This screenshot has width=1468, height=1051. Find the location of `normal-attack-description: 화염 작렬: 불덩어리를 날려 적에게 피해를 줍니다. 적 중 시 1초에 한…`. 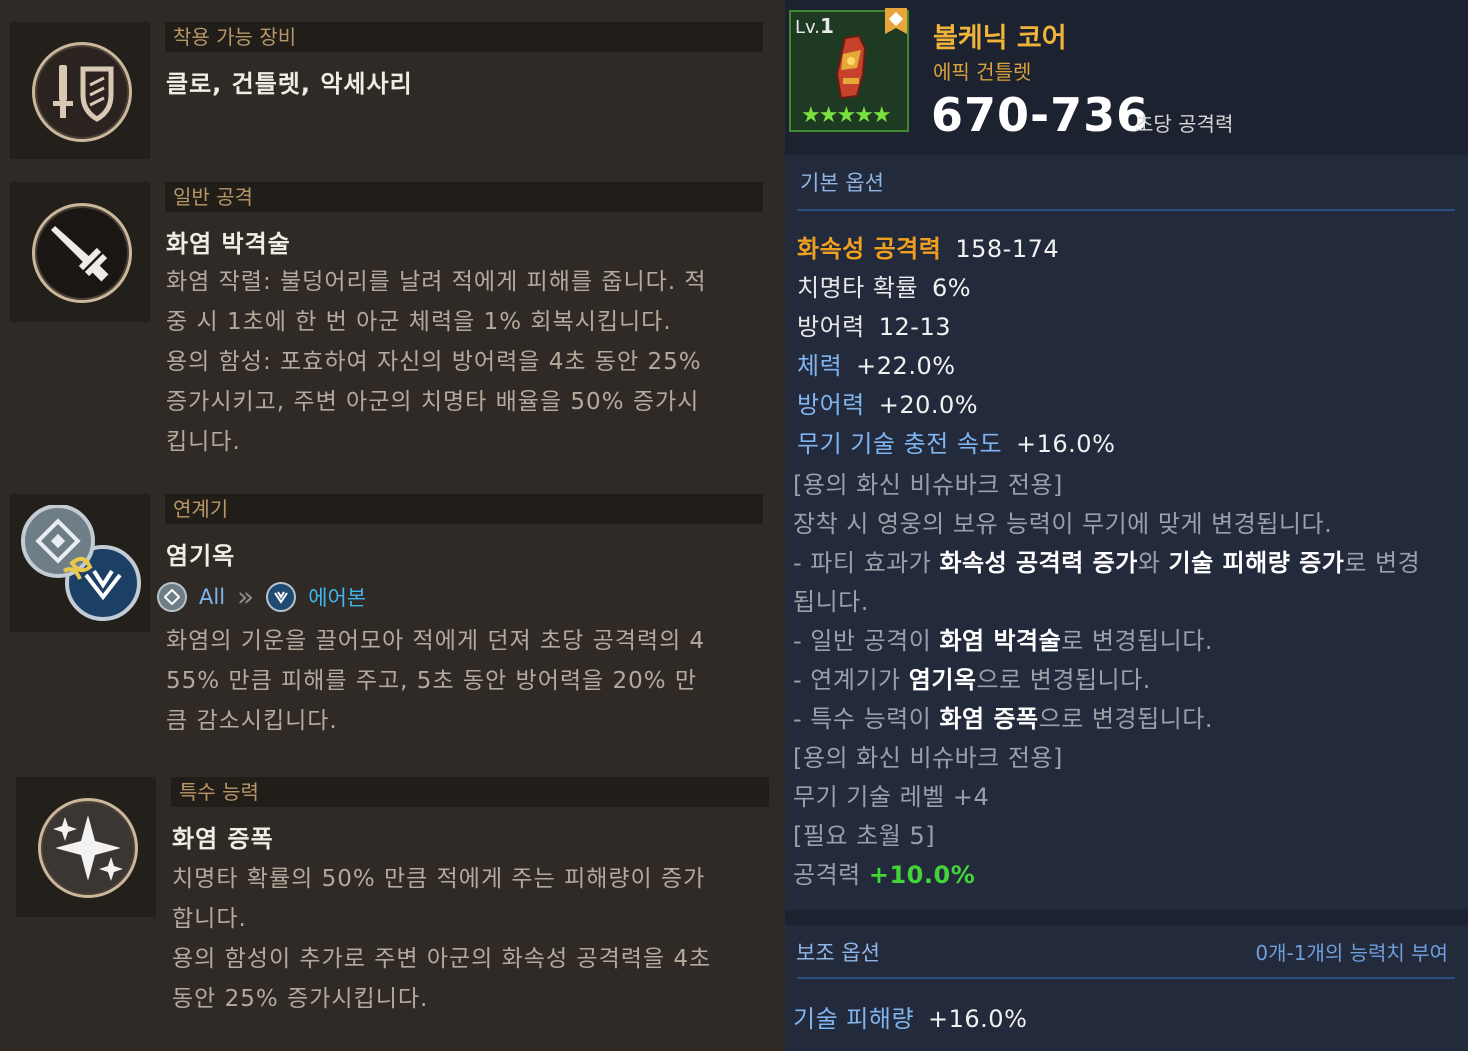

normal-attack-description: 화염 작렬: 불덩어리를 날려 적에게 피해를 줍니다. 적 중 시 1초에 한… is located at coordinates (466, 362).